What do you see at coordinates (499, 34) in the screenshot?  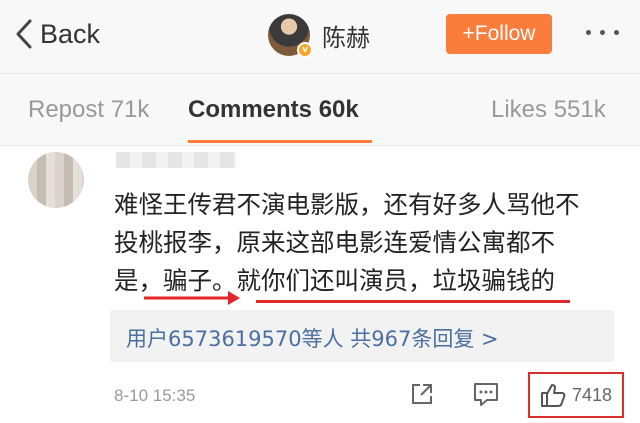 I see `follow-button: +Follow` at bounding box center [499, 34].